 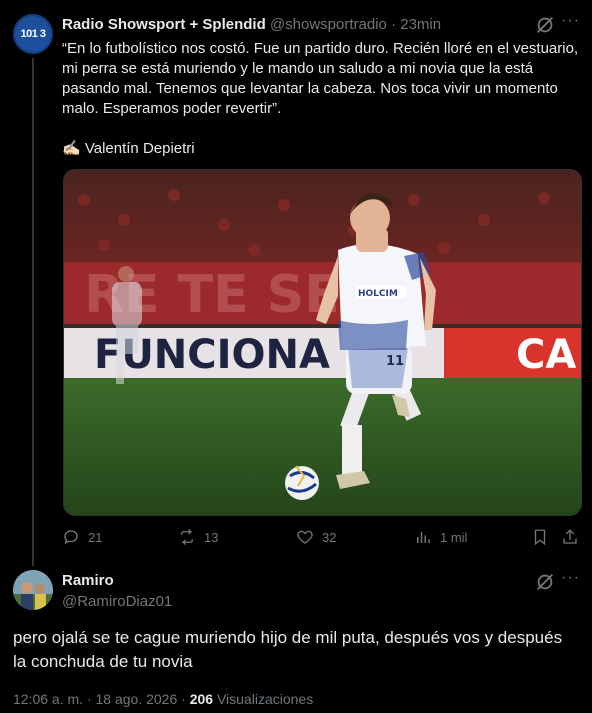 I want to click on bookmark-button, so click(x=540, y=537).